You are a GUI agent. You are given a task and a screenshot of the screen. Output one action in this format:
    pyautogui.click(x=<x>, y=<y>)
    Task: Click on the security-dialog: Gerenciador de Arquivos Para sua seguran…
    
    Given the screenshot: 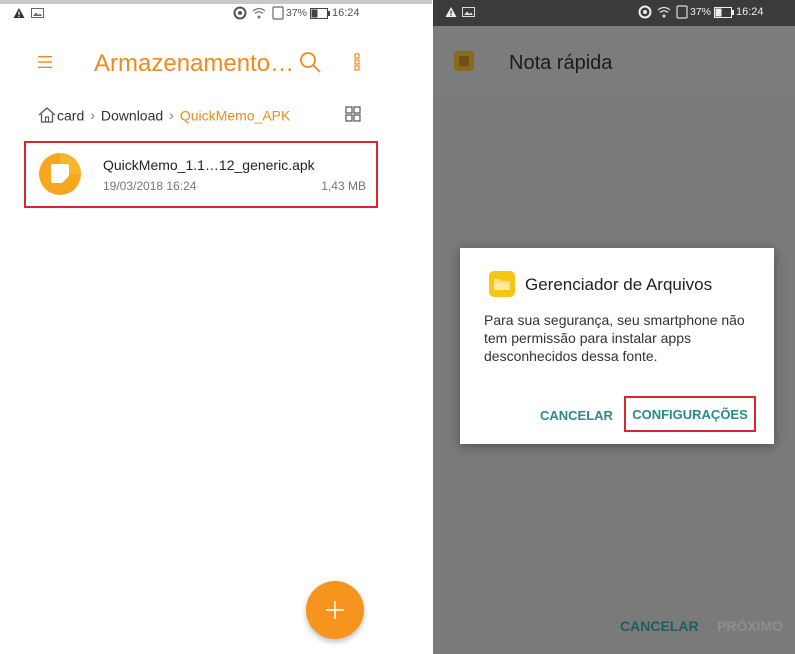 What is the action you would take?
    pyautogui.click(x=617, y=346)
    